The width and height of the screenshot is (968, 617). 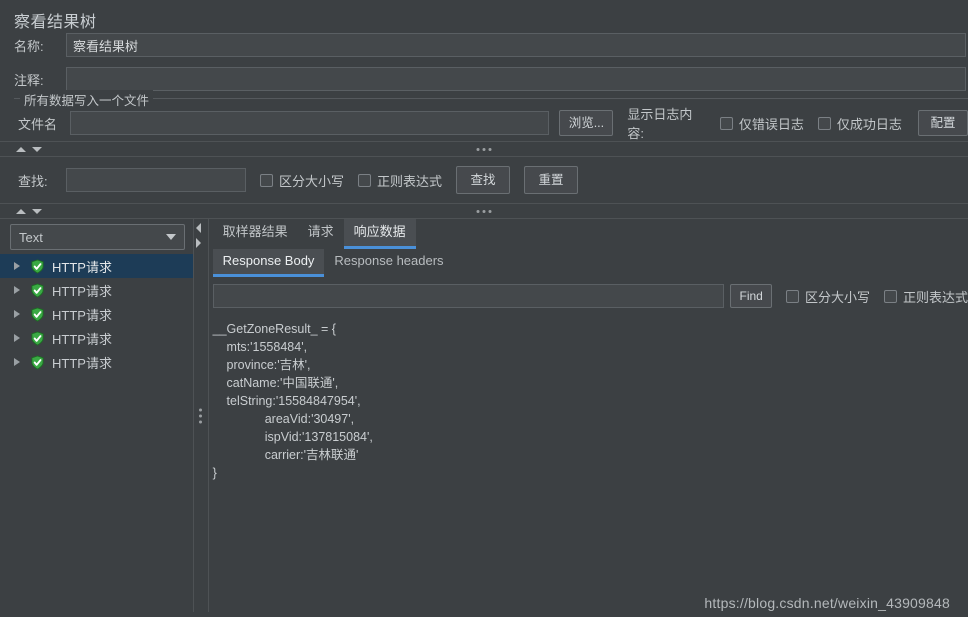 What do you see at coordinates (29, 211) in the screenshot?
I see `splitter-middle-arrows` at bounding box center [29, 211].